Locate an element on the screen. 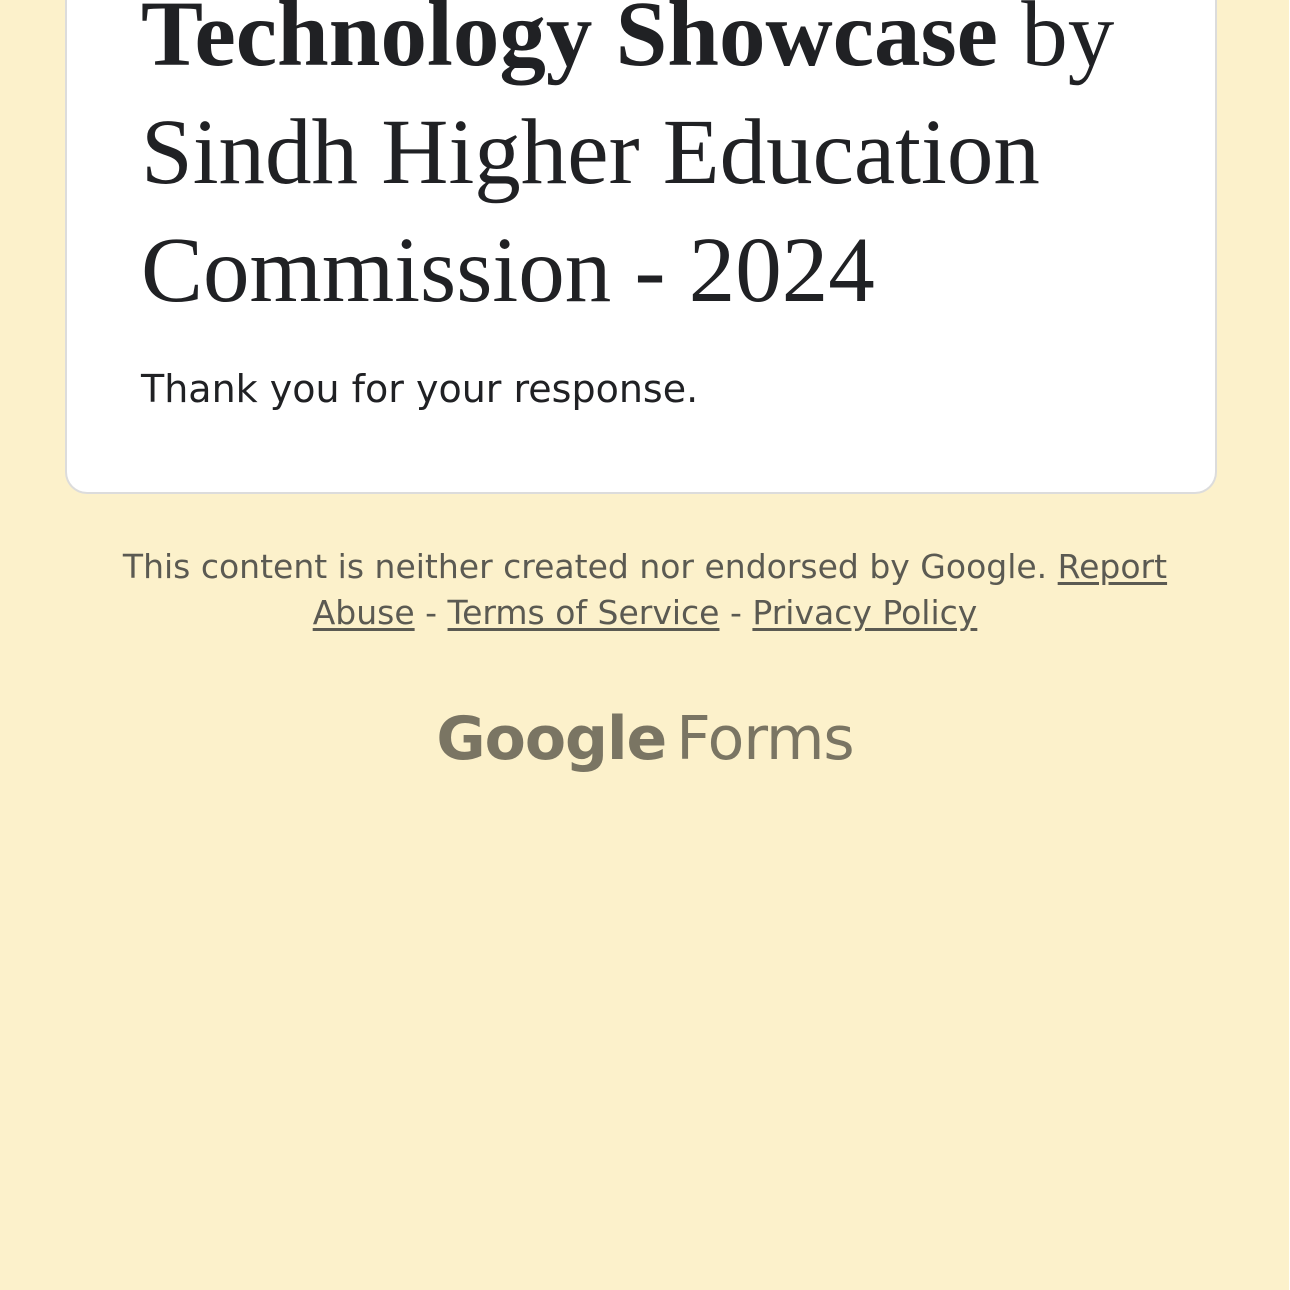 This screenshot has height=1290, width=1290. report-abuse-link-part-2: Abuse is located at coordinates (364, 612).